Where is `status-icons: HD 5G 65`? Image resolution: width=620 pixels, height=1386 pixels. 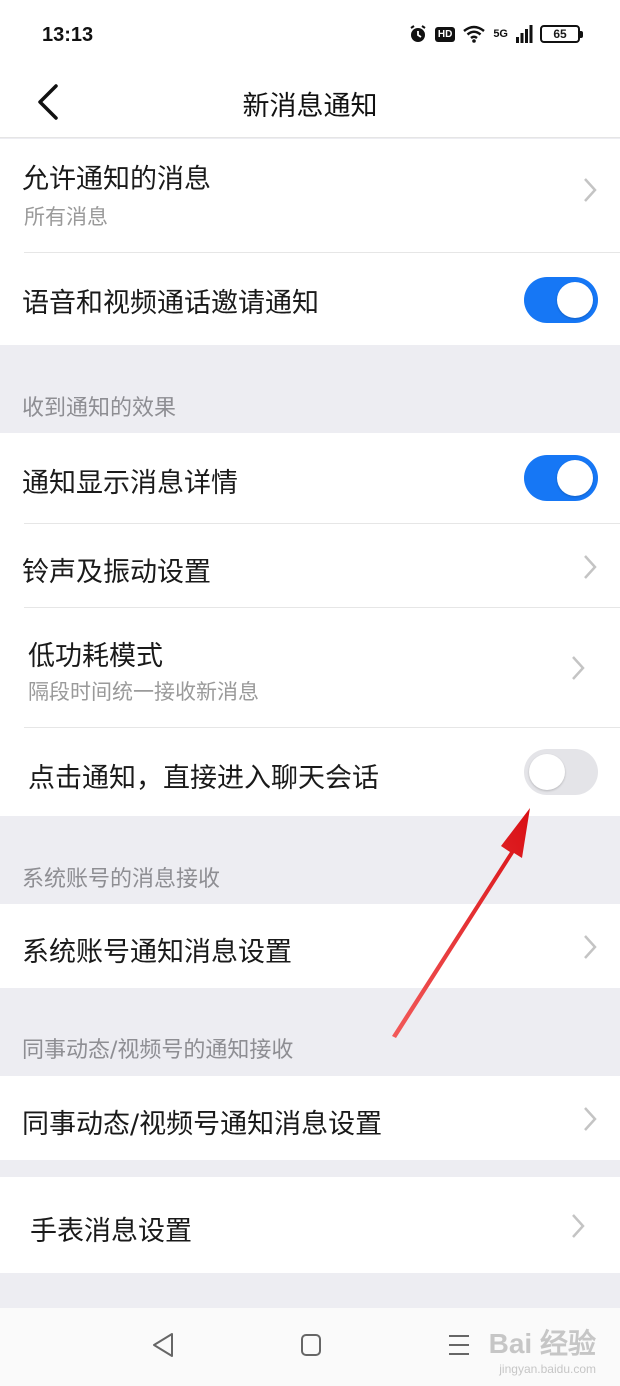
status-icons: HD 5G 65 is located at coordinates (495, 34).